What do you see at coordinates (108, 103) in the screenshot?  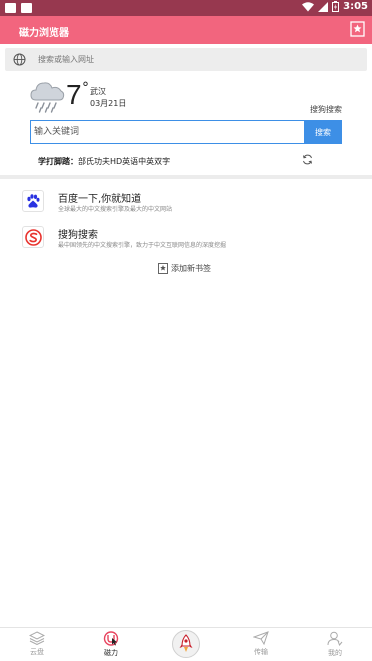 I see `weather-date: 03月21日` at bounding box center [108, 103].